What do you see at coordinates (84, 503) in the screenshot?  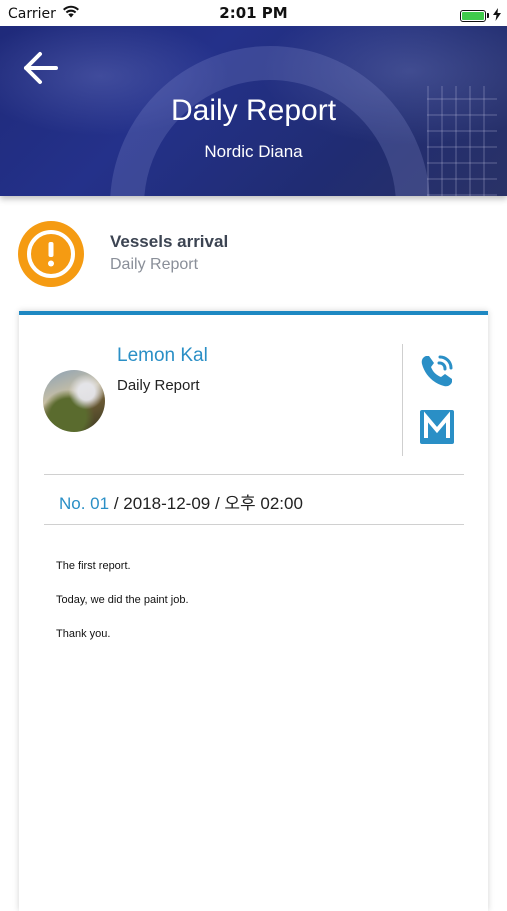 I see `report-number: No. 01` at bounding box center [84, 503].